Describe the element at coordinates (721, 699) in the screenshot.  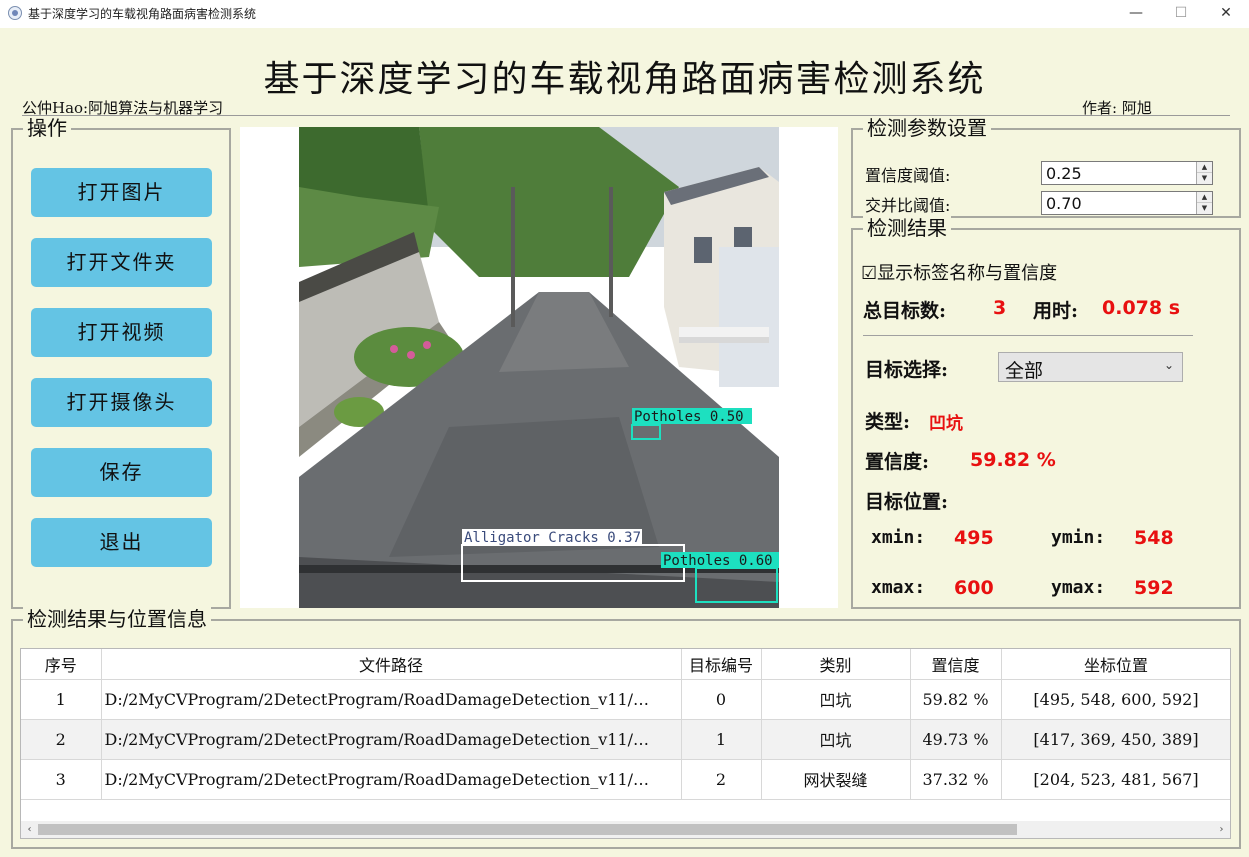
I see `cell-target-id: 0` at that location.